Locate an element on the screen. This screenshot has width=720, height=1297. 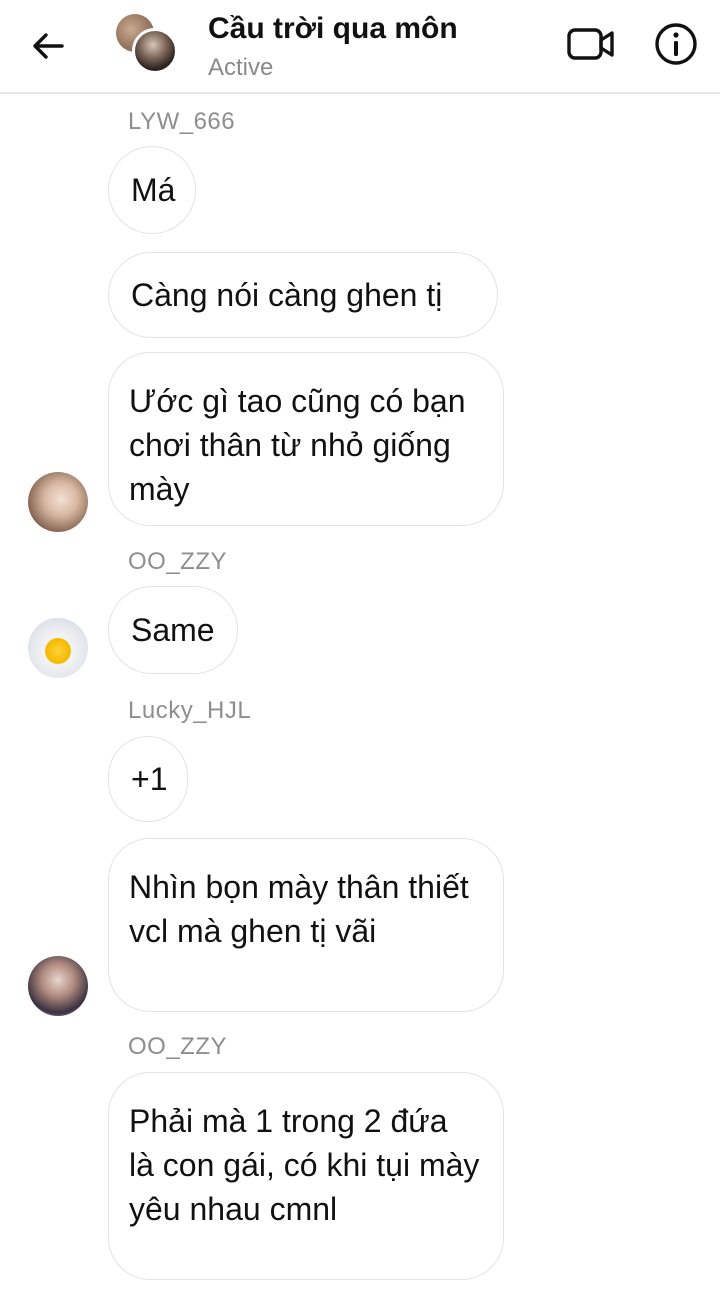
message-bubble: Má is located at coordinates (152, 190).